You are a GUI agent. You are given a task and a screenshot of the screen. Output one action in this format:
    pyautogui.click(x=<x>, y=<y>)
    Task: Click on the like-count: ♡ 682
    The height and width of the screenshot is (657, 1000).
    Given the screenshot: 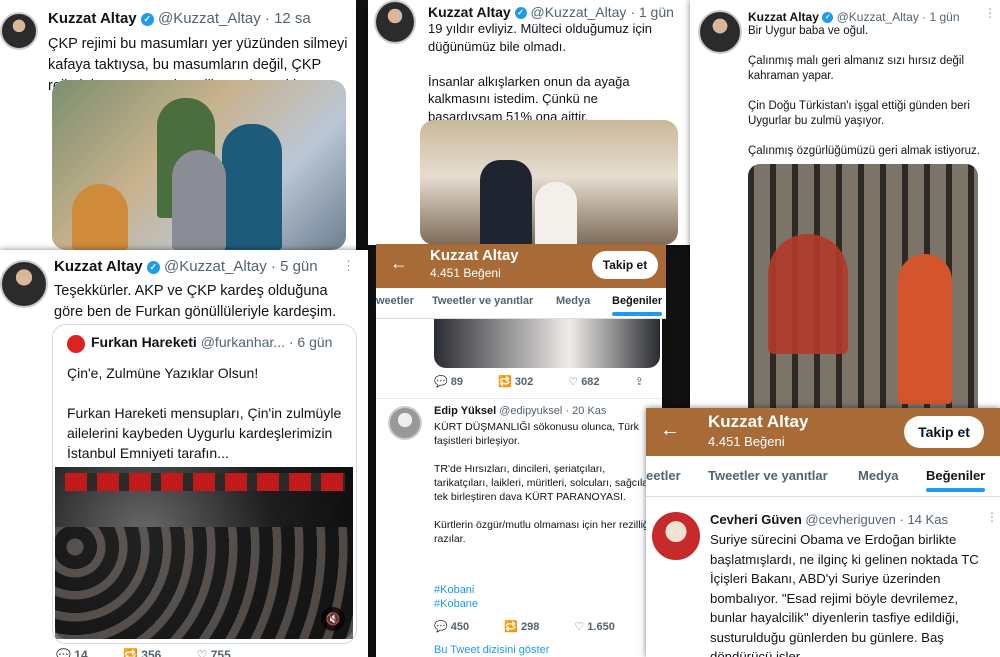 What is the action you would take?
    pyautogui.click(x=583, y=382)
    